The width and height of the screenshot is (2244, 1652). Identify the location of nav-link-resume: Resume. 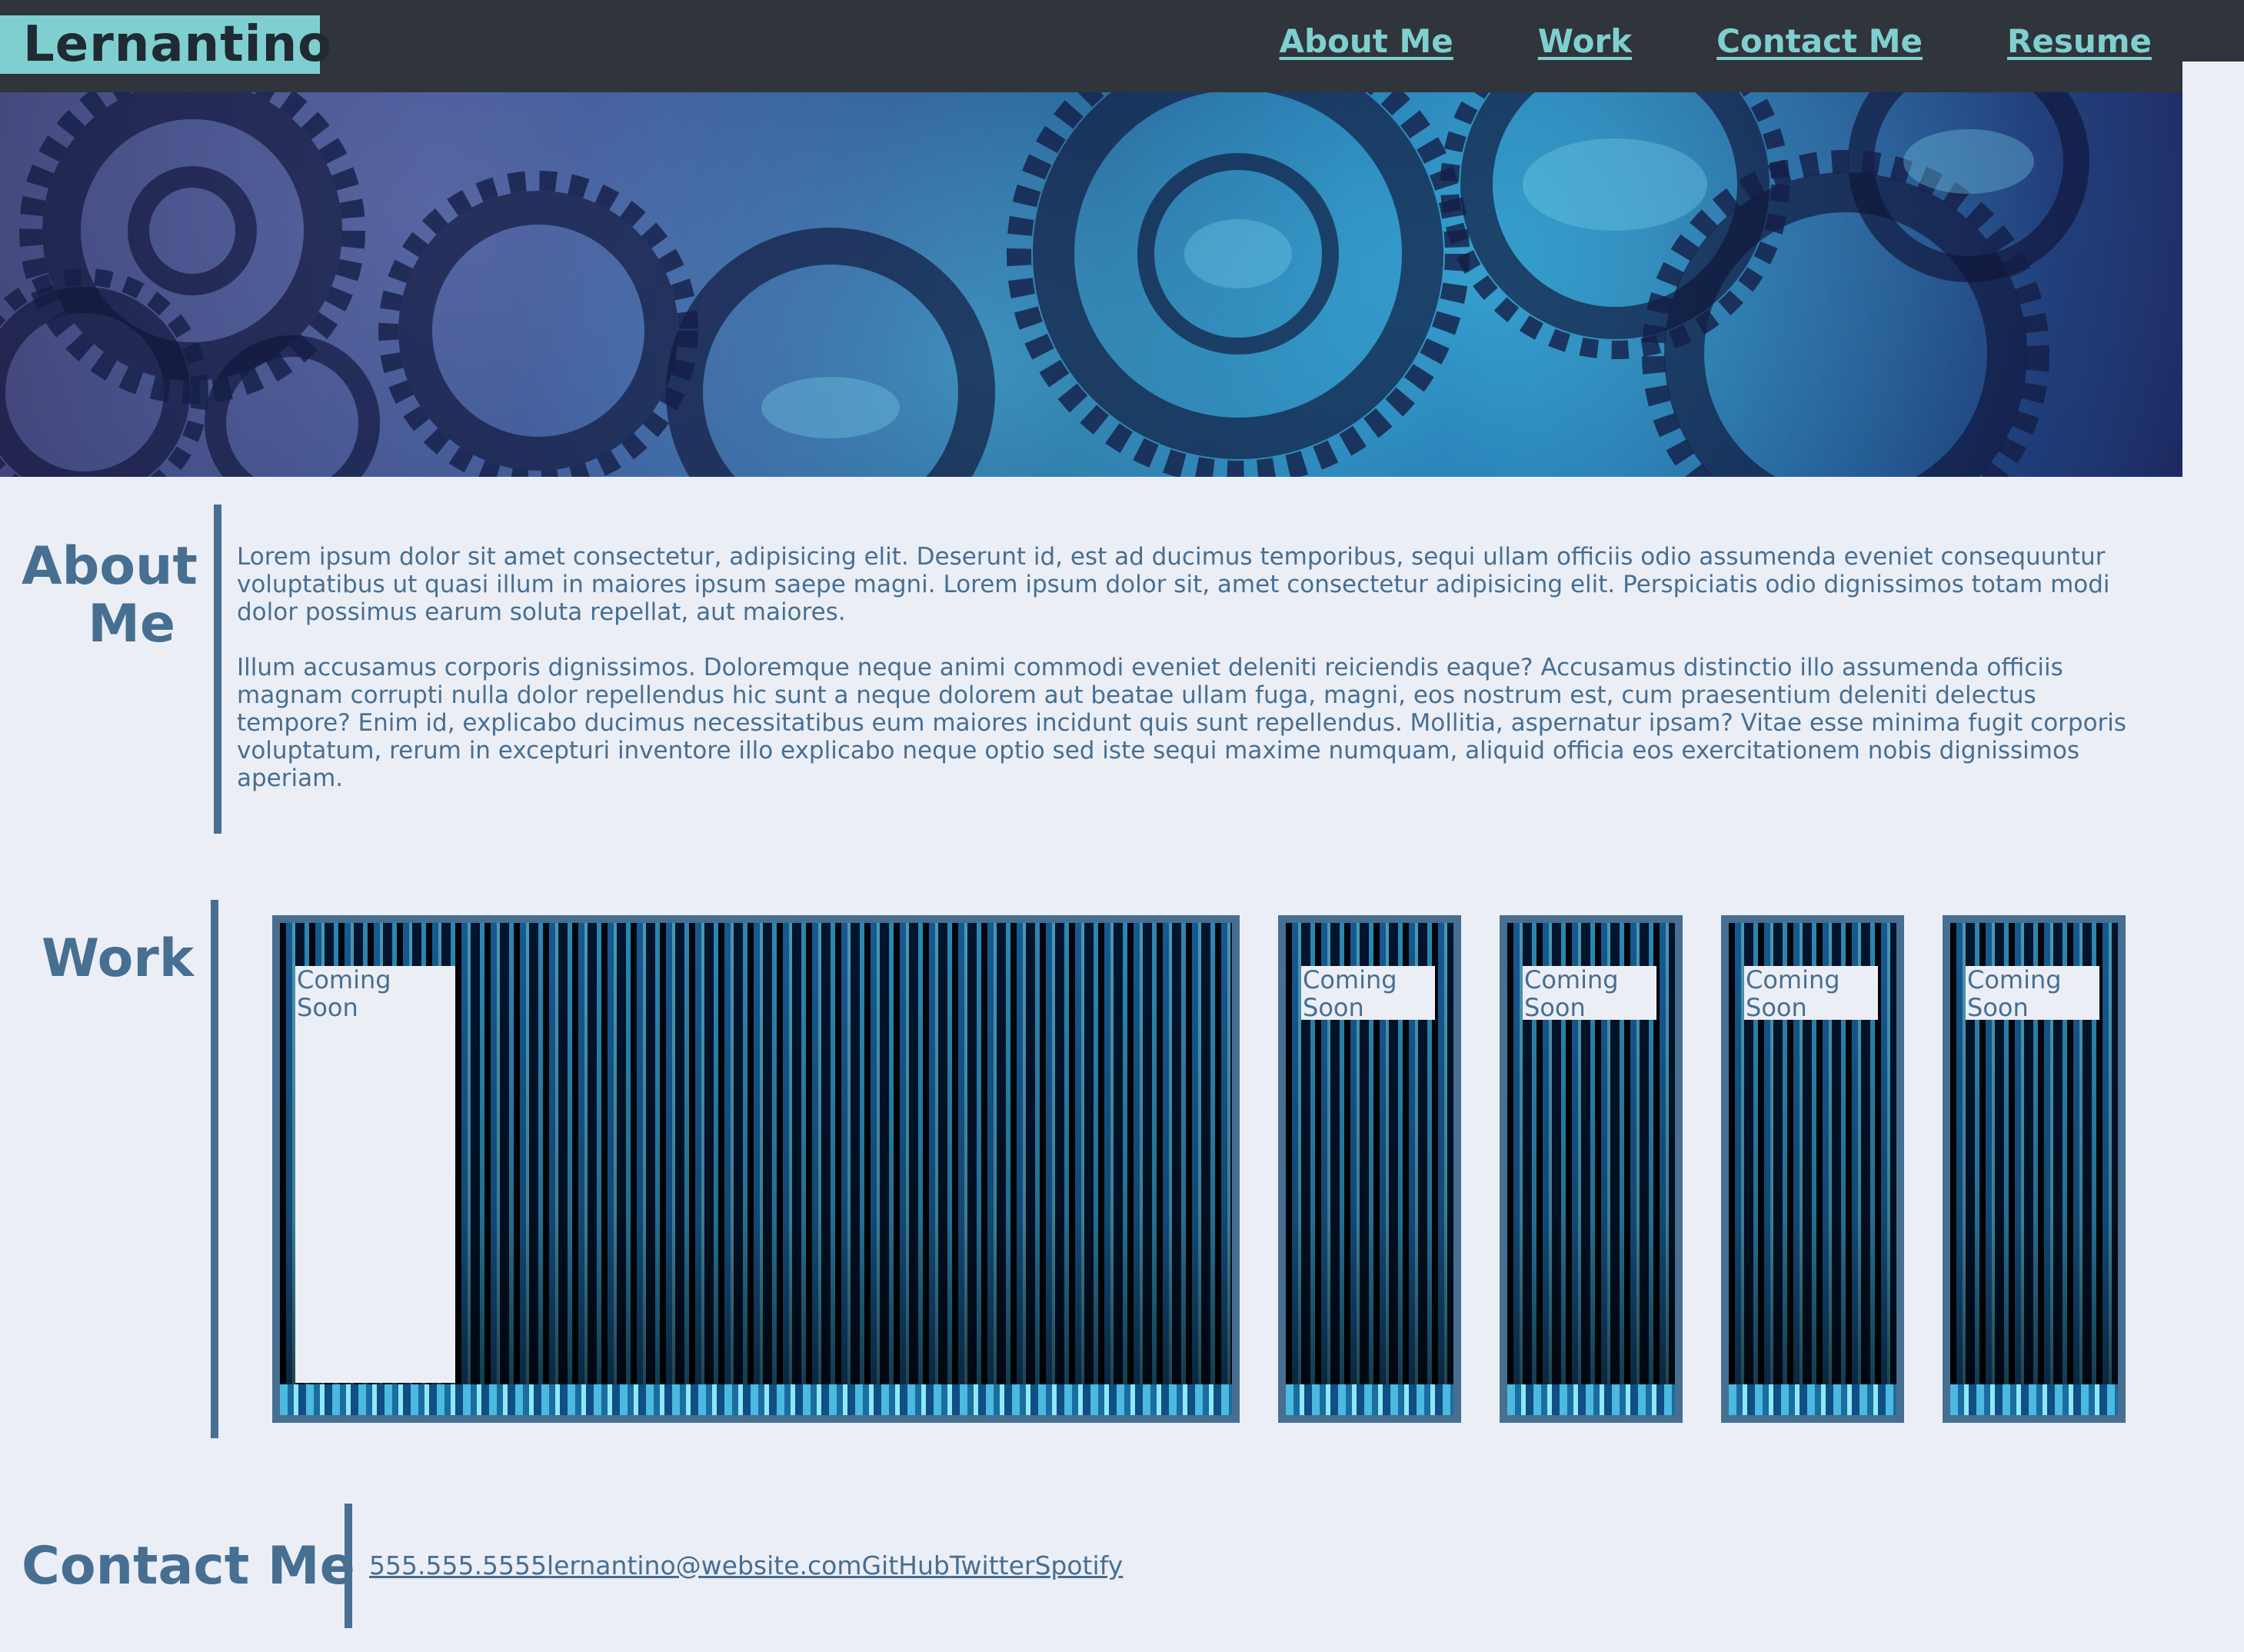
(2079, 41).